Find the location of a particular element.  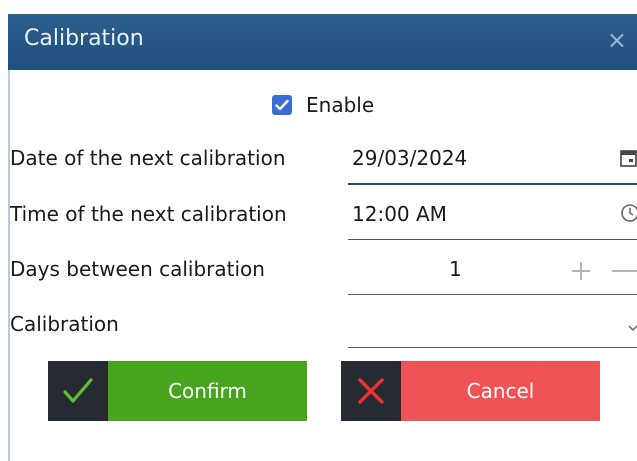

top-strip is located at coordinates (318, 7).